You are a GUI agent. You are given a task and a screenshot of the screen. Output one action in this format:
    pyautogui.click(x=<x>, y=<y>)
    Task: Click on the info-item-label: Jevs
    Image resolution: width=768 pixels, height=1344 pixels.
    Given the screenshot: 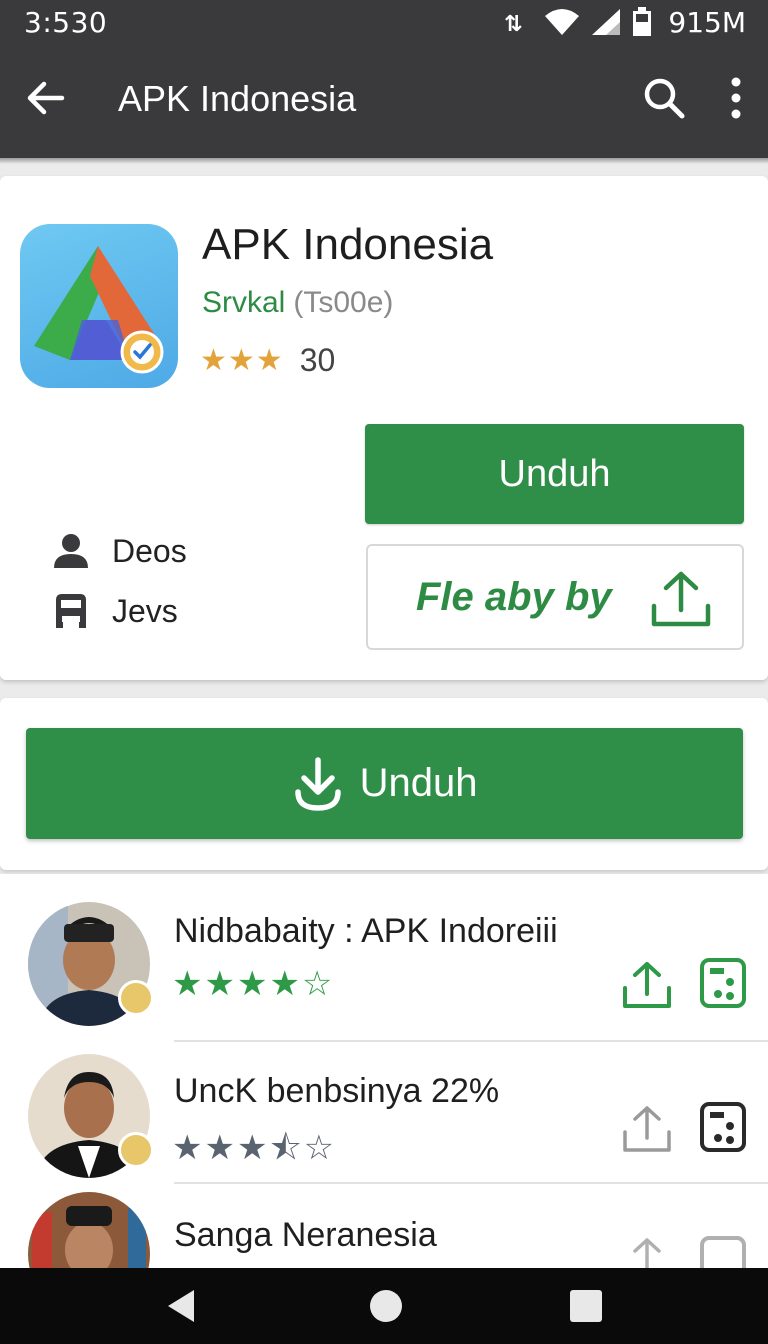 What is the action you would take?
    pyautogui.click(x=145, y=610)
    